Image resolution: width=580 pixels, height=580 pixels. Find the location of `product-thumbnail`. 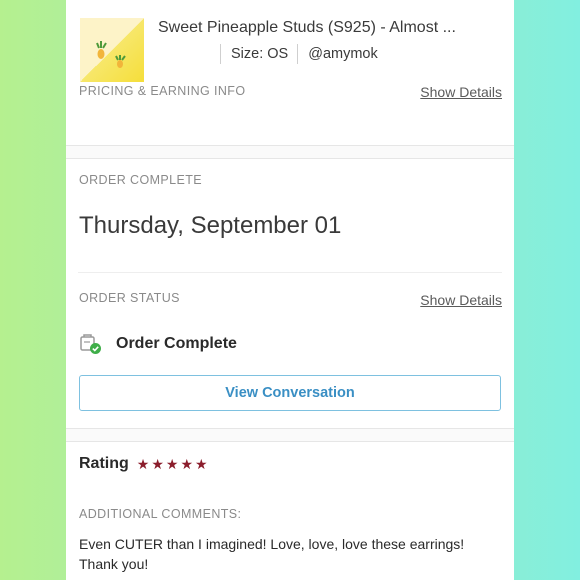

product-thumbnail is located at coordinates (112, 50).